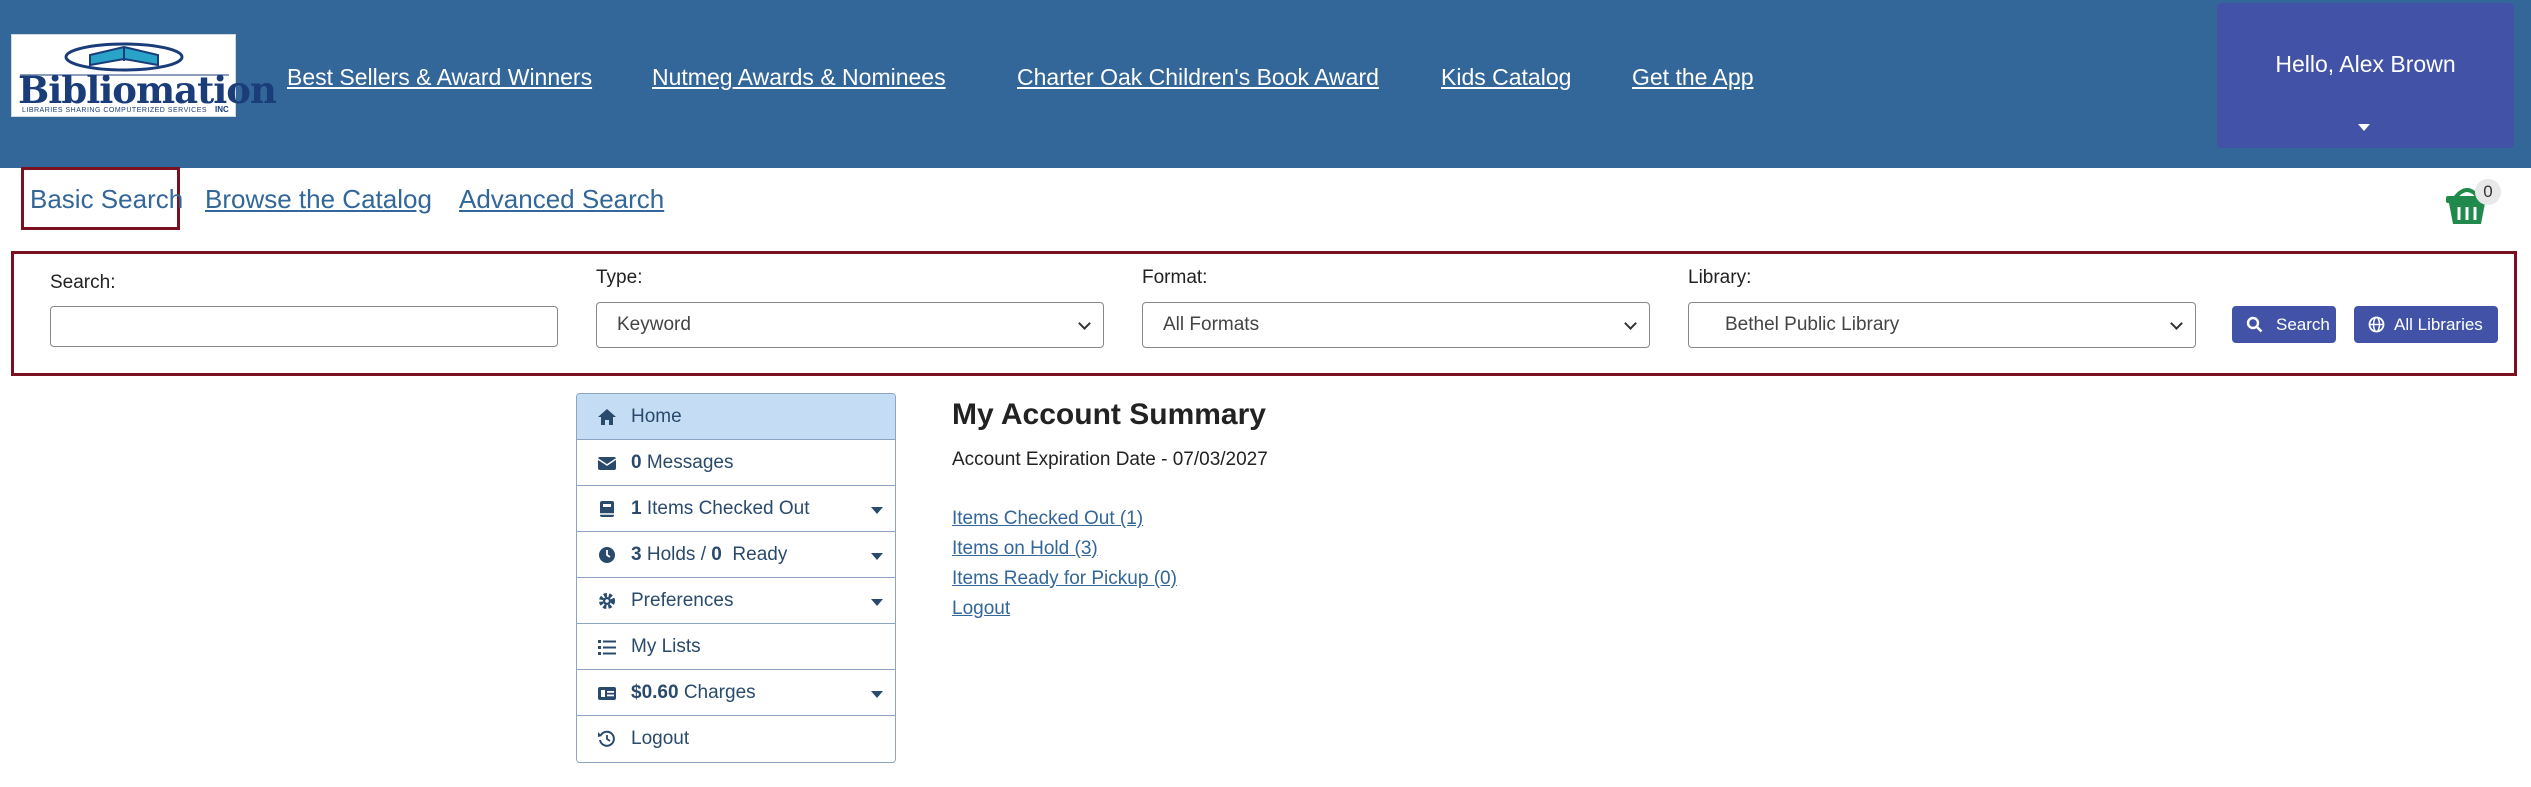 Image resolution: width=2531 pixels, height=787 pixels. I want to click on nav-nutmeg-awards: Nutmeg Awards & Nominees, so click(799, 77).